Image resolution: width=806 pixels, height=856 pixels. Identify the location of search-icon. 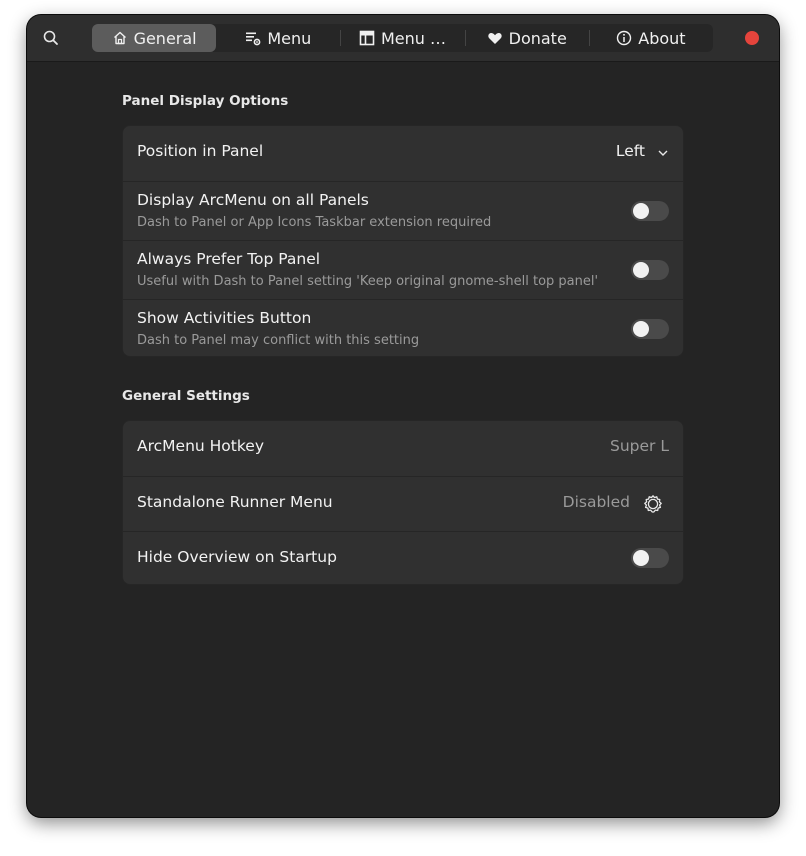
(50, 37).